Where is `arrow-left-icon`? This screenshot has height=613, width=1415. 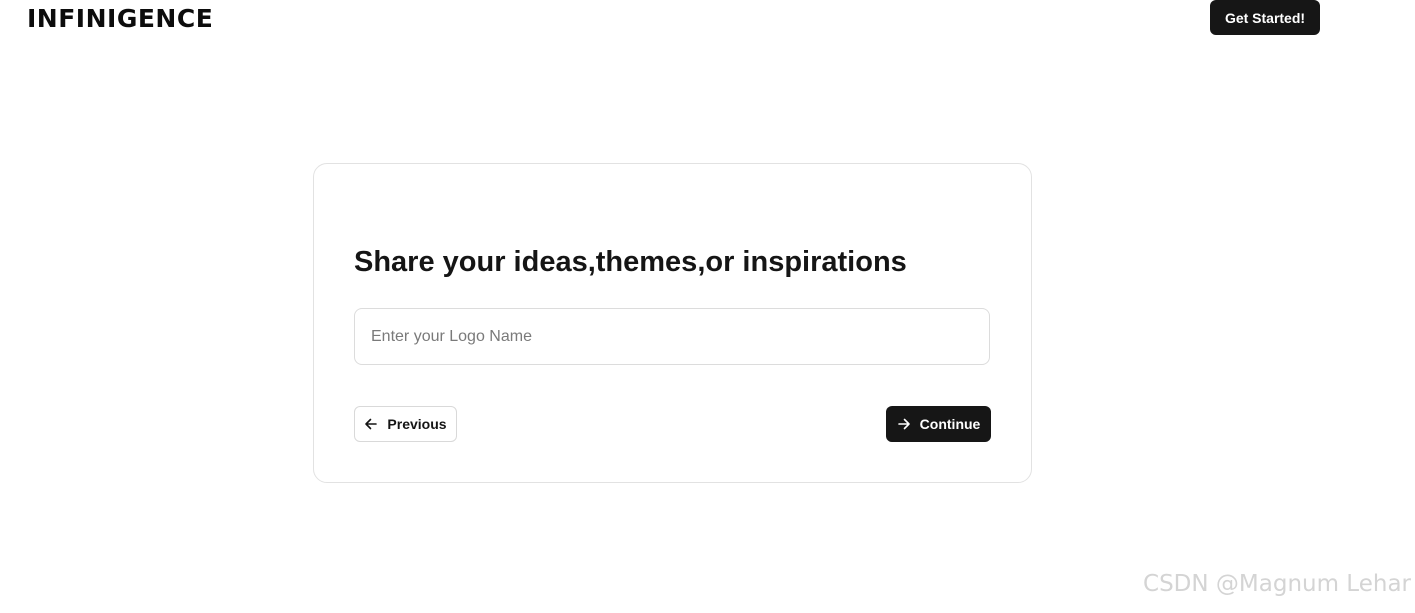
arrow-left-icon is located at coordinates (371, 424).